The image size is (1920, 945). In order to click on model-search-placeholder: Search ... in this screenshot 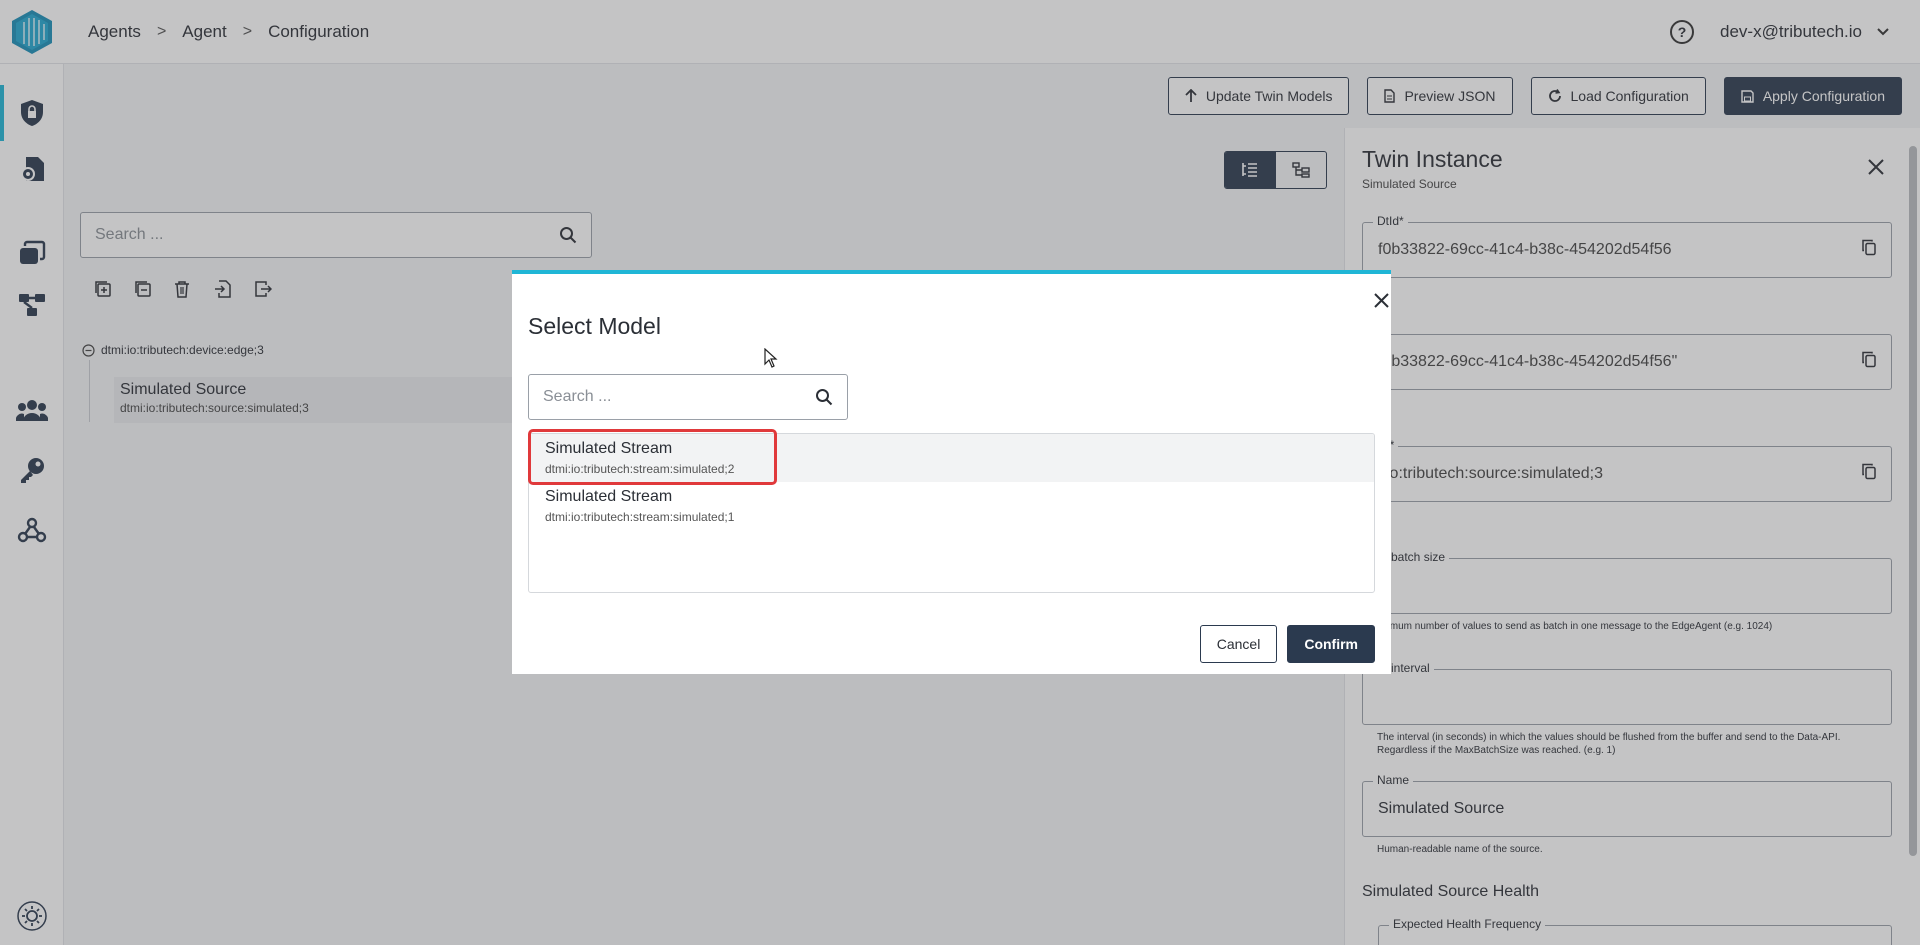, I will do `click(577, 396)`.